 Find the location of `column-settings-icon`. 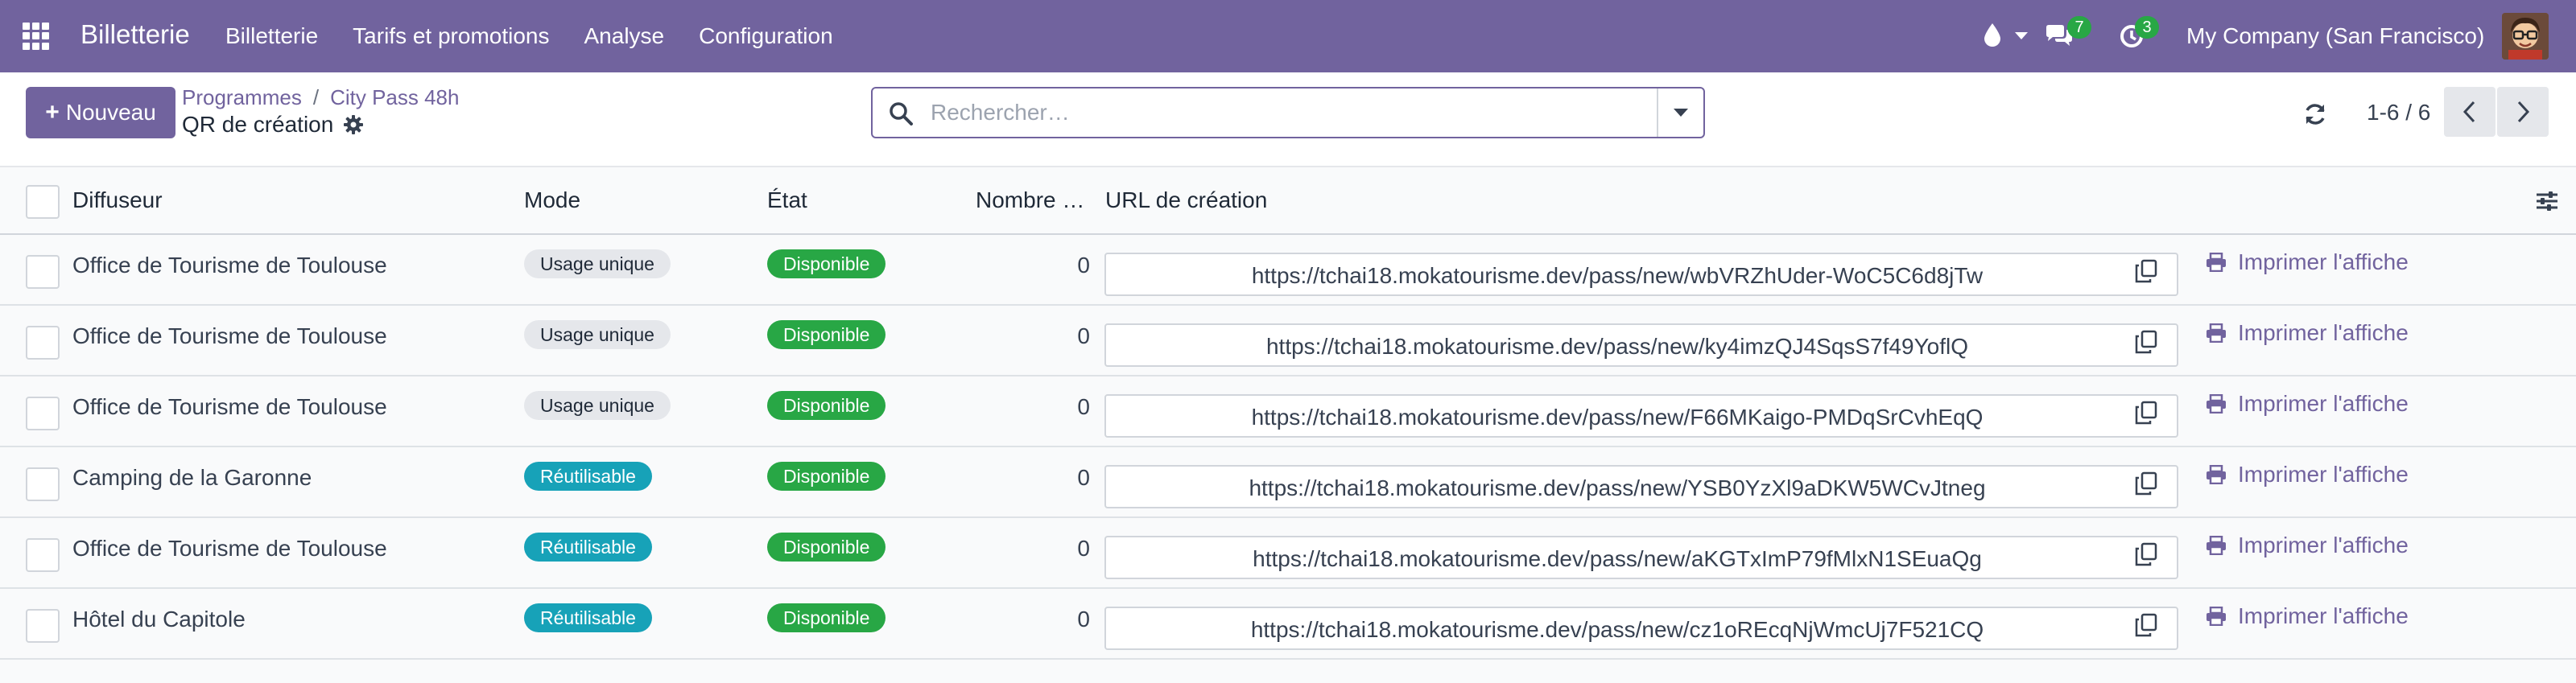

column-settings-icon is located at coordinates (2547, 201).